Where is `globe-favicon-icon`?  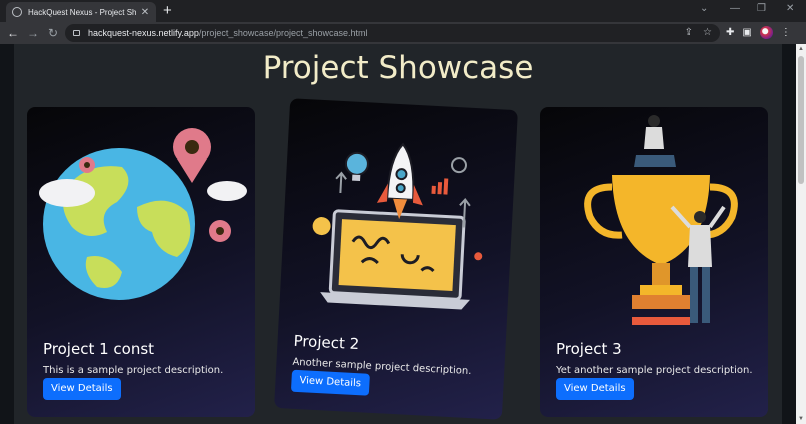 globe-favicon-icon is located at coordinates (17, 12).